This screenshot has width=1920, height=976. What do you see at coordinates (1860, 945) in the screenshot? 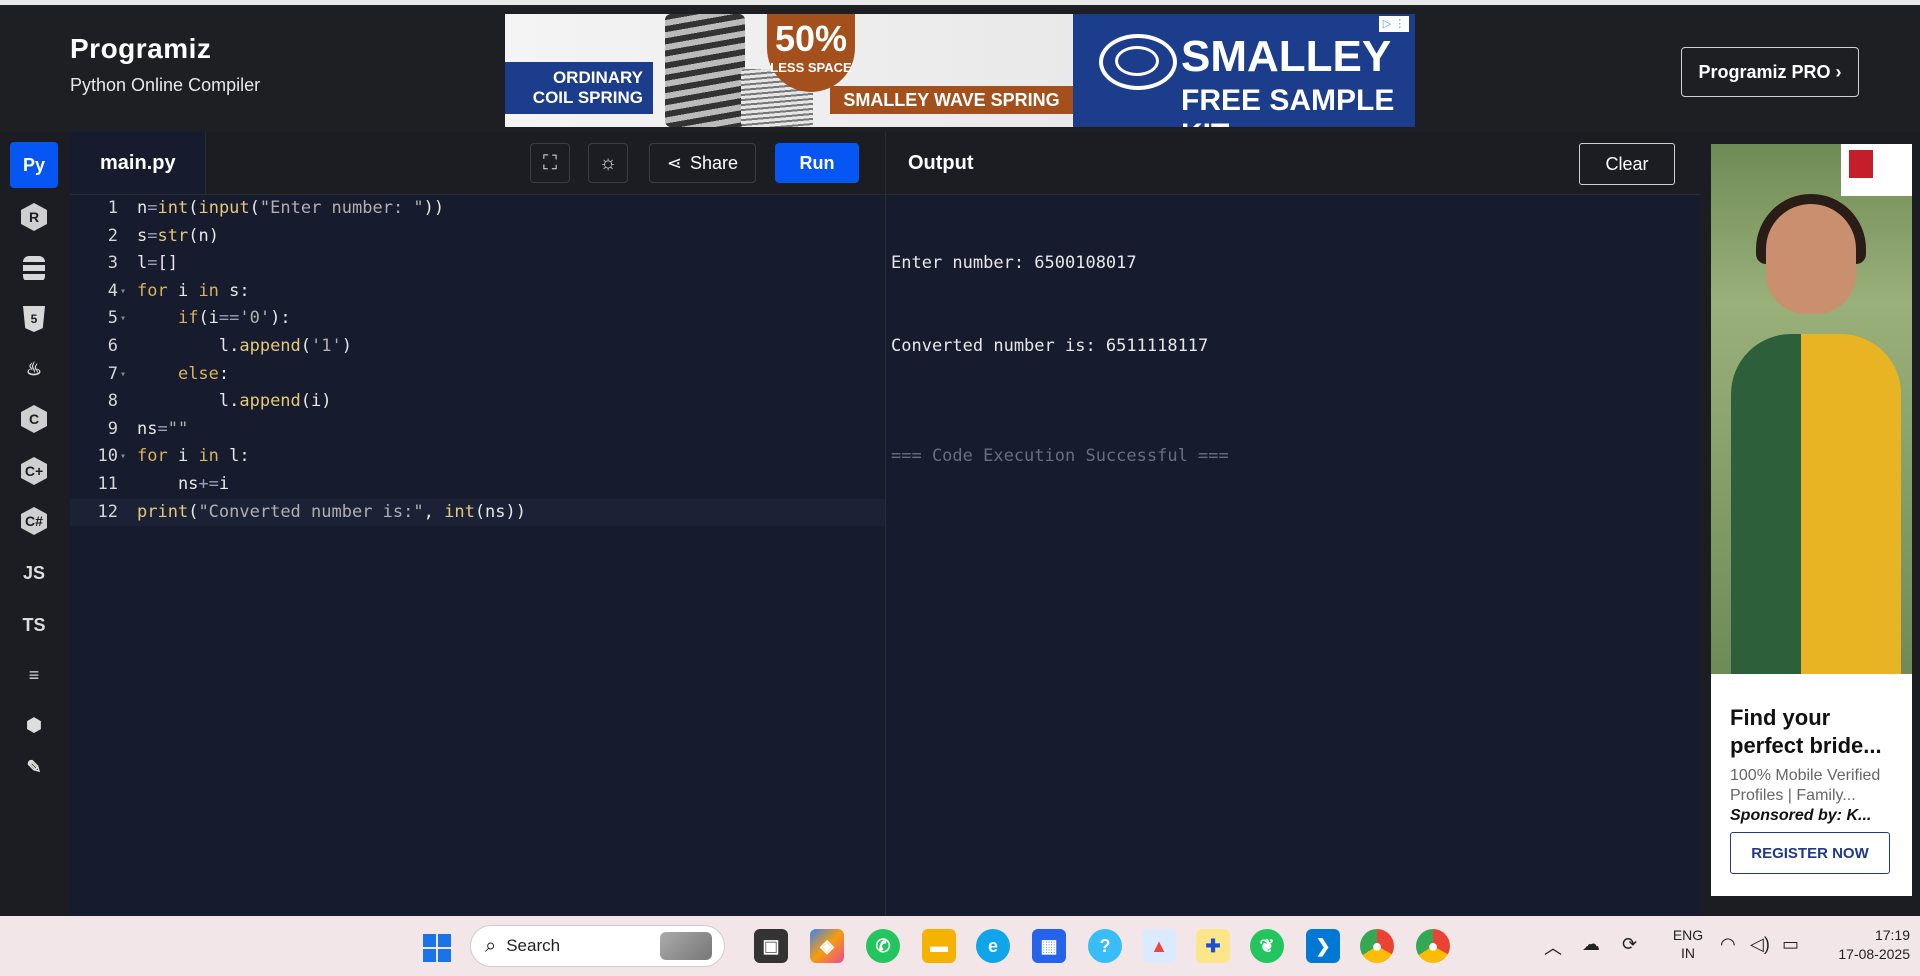
I see `system-clock: 17:19 17-08-2025` at bounding box center [1860, 945].